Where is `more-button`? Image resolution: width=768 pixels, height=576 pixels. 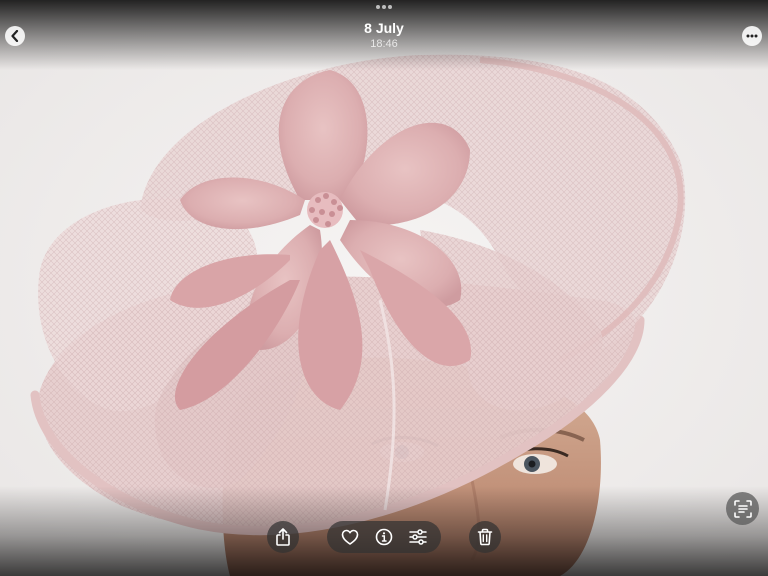
more-button is located at coordinates (752, 36).